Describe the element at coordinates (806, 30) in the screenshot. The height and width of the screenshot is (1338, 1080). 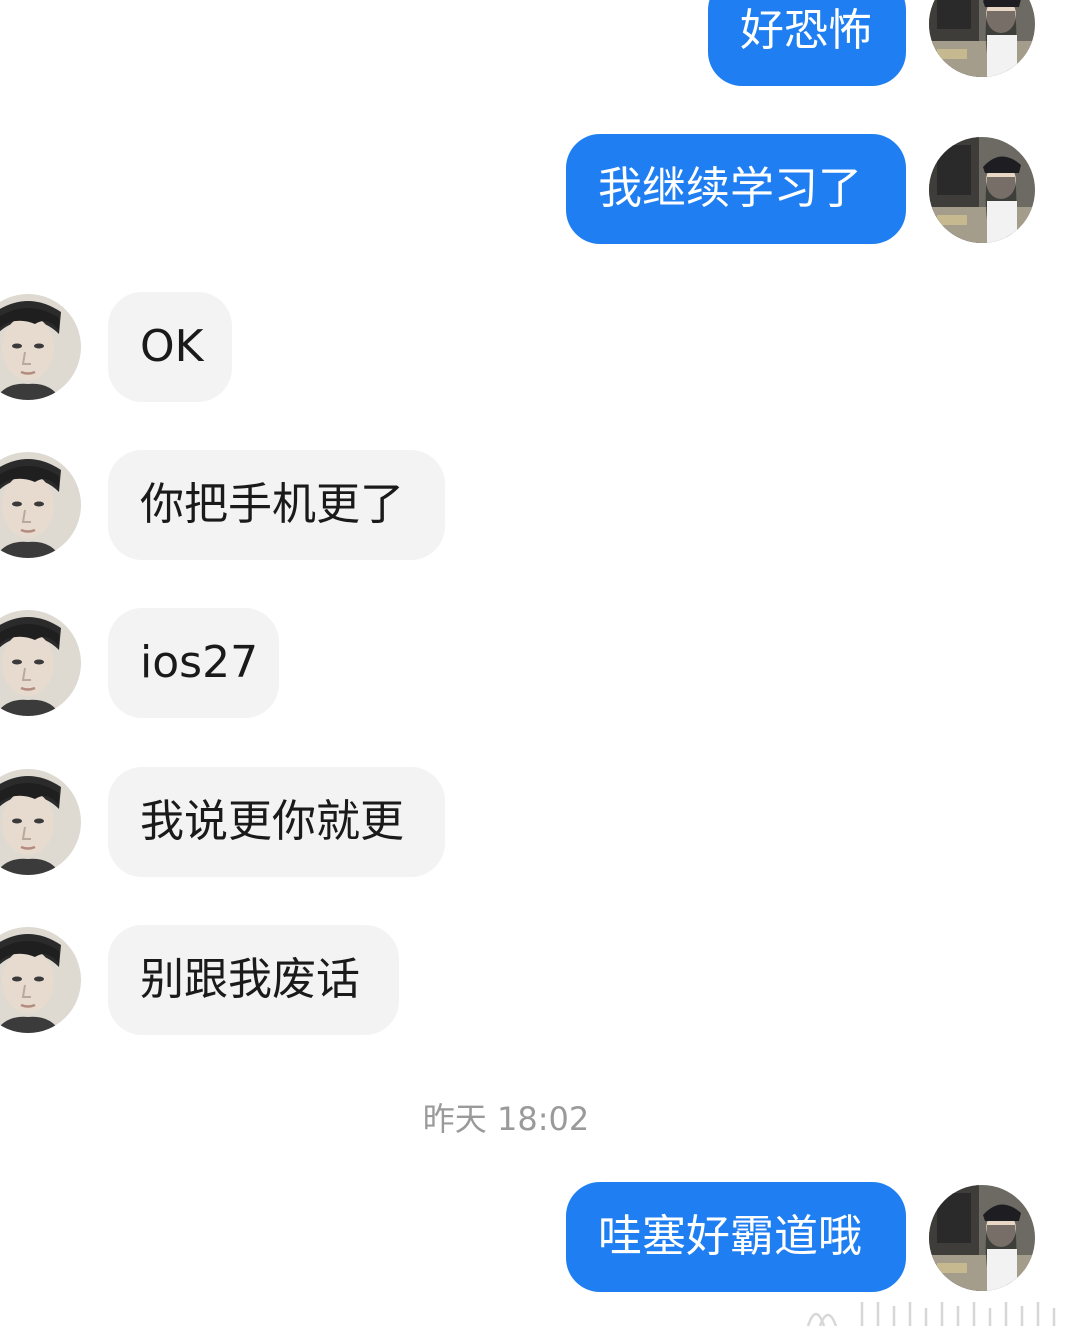
I see `message-text: 好恐怖` at that location.